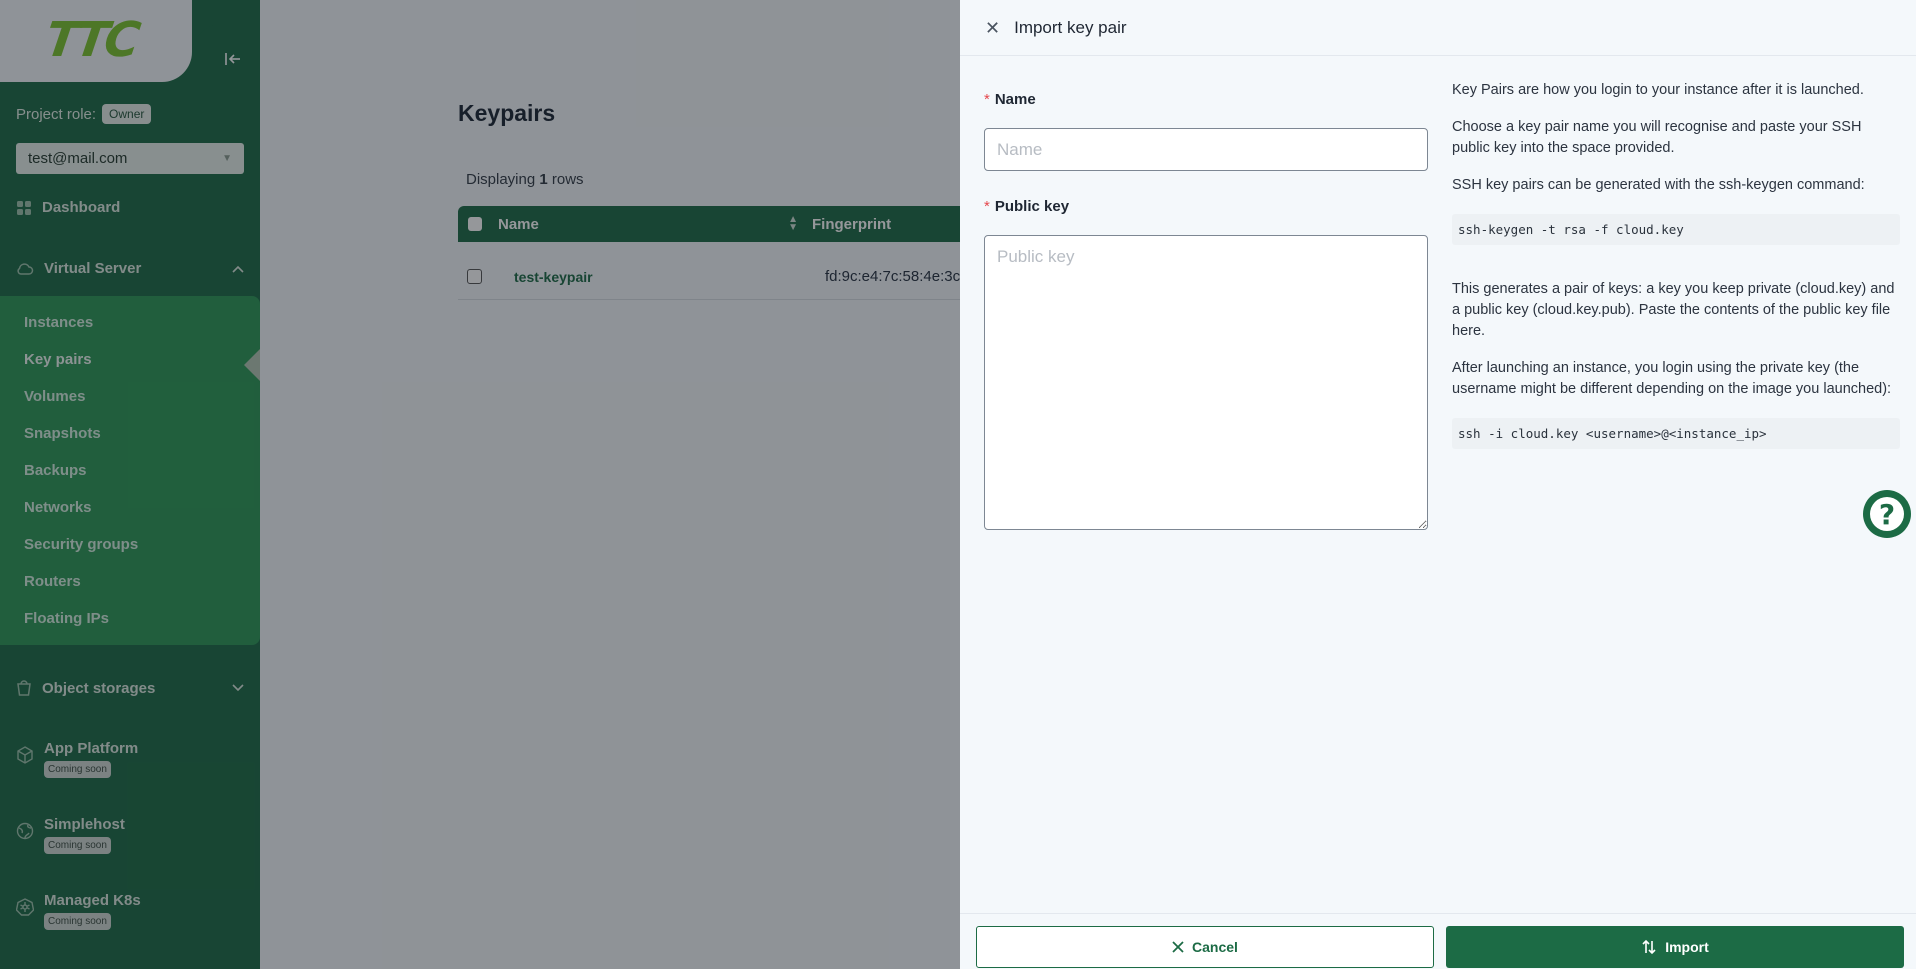 The width and height of the screenshot is (1916, 969). Describe the element at coordinates (1438, 941) in the screenshot. I see `drawer-footer: Cancel Import` at that location.